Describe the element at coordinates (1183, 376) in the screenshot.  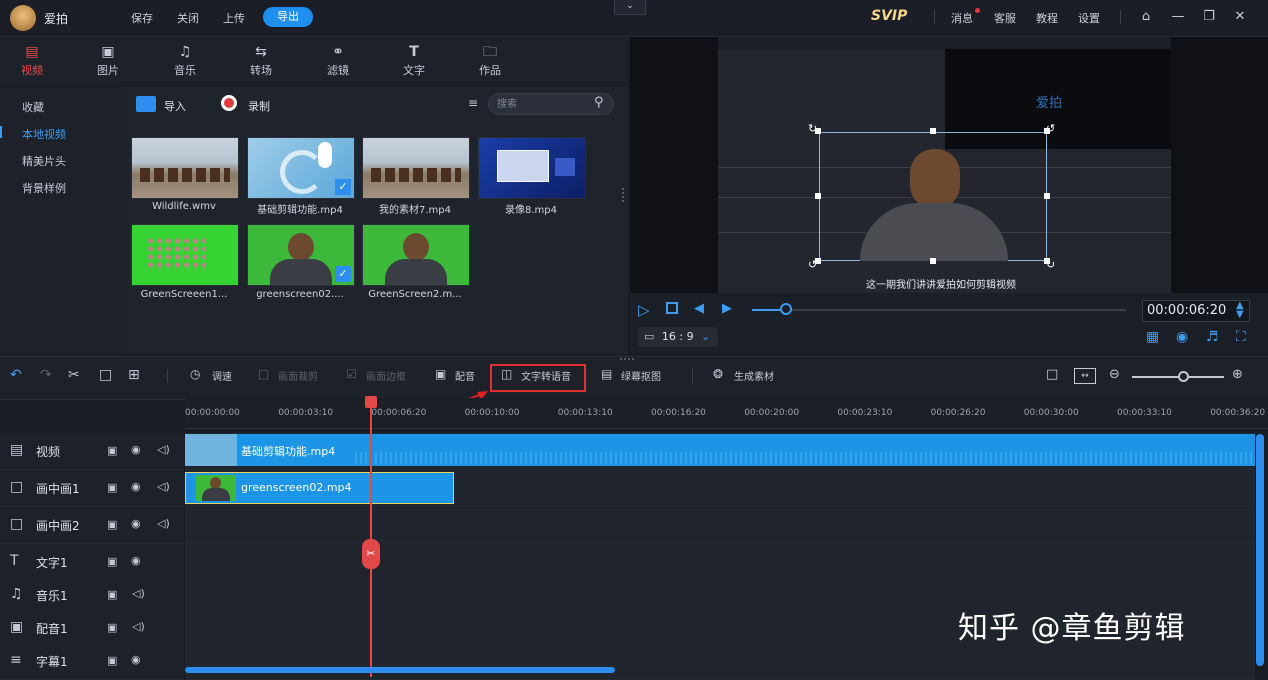
I see `zoom-slider-knob` at that location.